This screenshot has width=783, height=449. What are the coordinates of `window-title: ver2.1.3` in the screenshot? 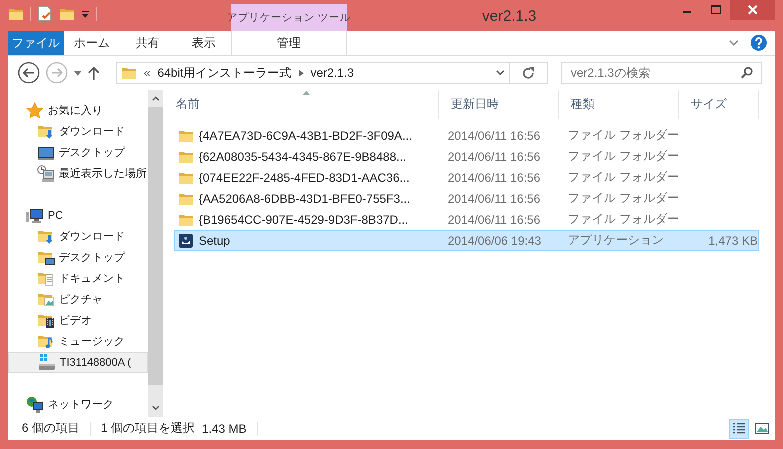 It's located at (509, 16).